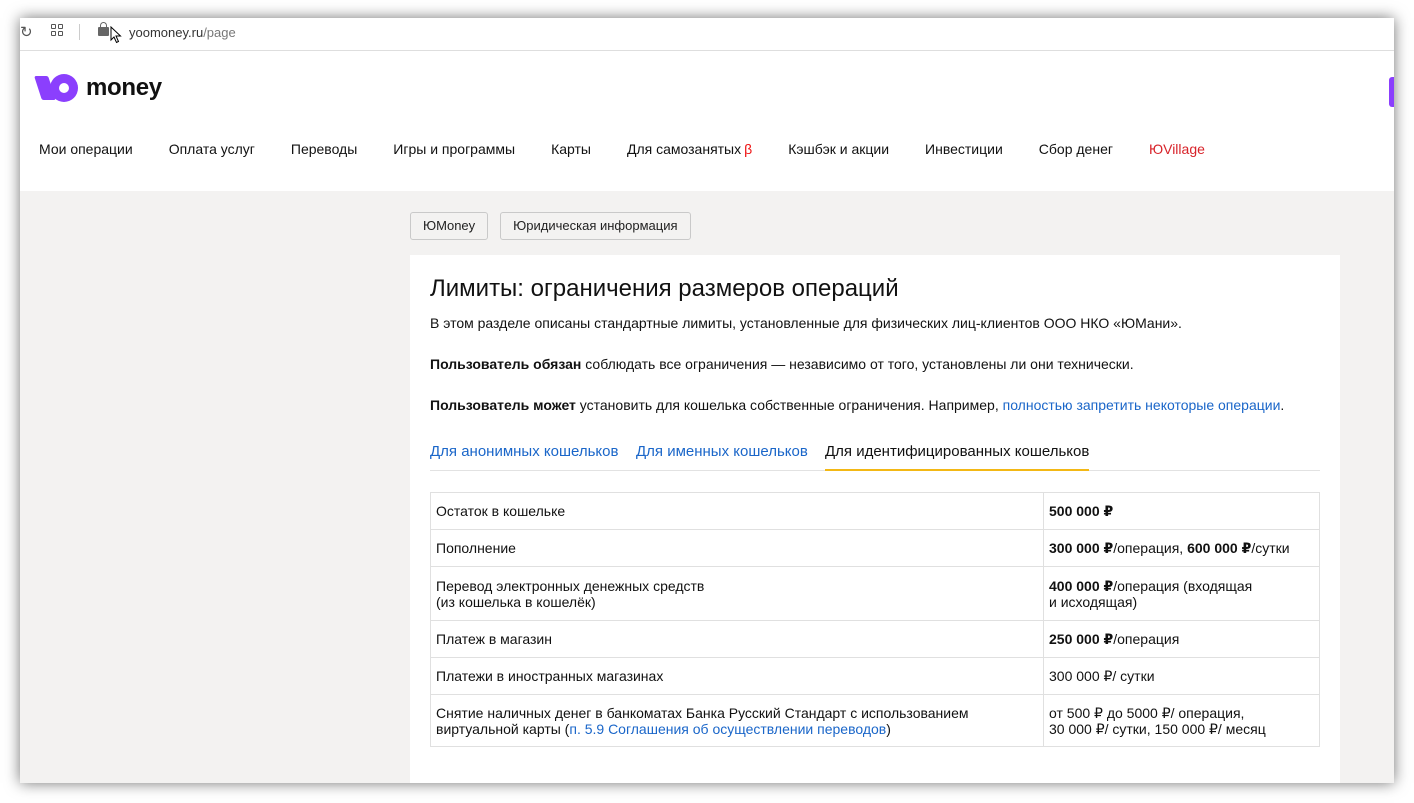  Describe the element at coordinates (1081, 639) in the screenshot. I see `value-bold: 250 000 ₽` at that location.